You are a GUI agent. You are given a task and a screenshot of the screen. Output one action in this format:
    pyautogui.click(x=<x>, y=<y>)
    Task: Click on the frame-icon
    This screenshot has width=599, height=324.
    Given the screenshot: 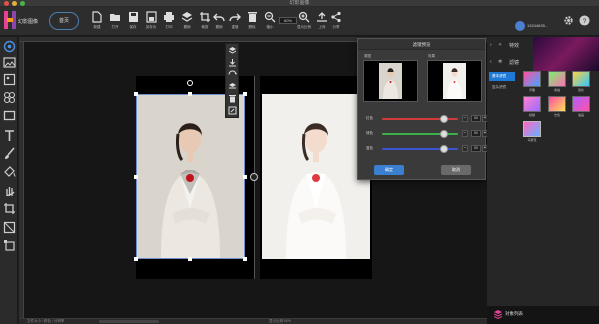 What is the action you would take?
    pyautogui.click(x=9, y=227)
    